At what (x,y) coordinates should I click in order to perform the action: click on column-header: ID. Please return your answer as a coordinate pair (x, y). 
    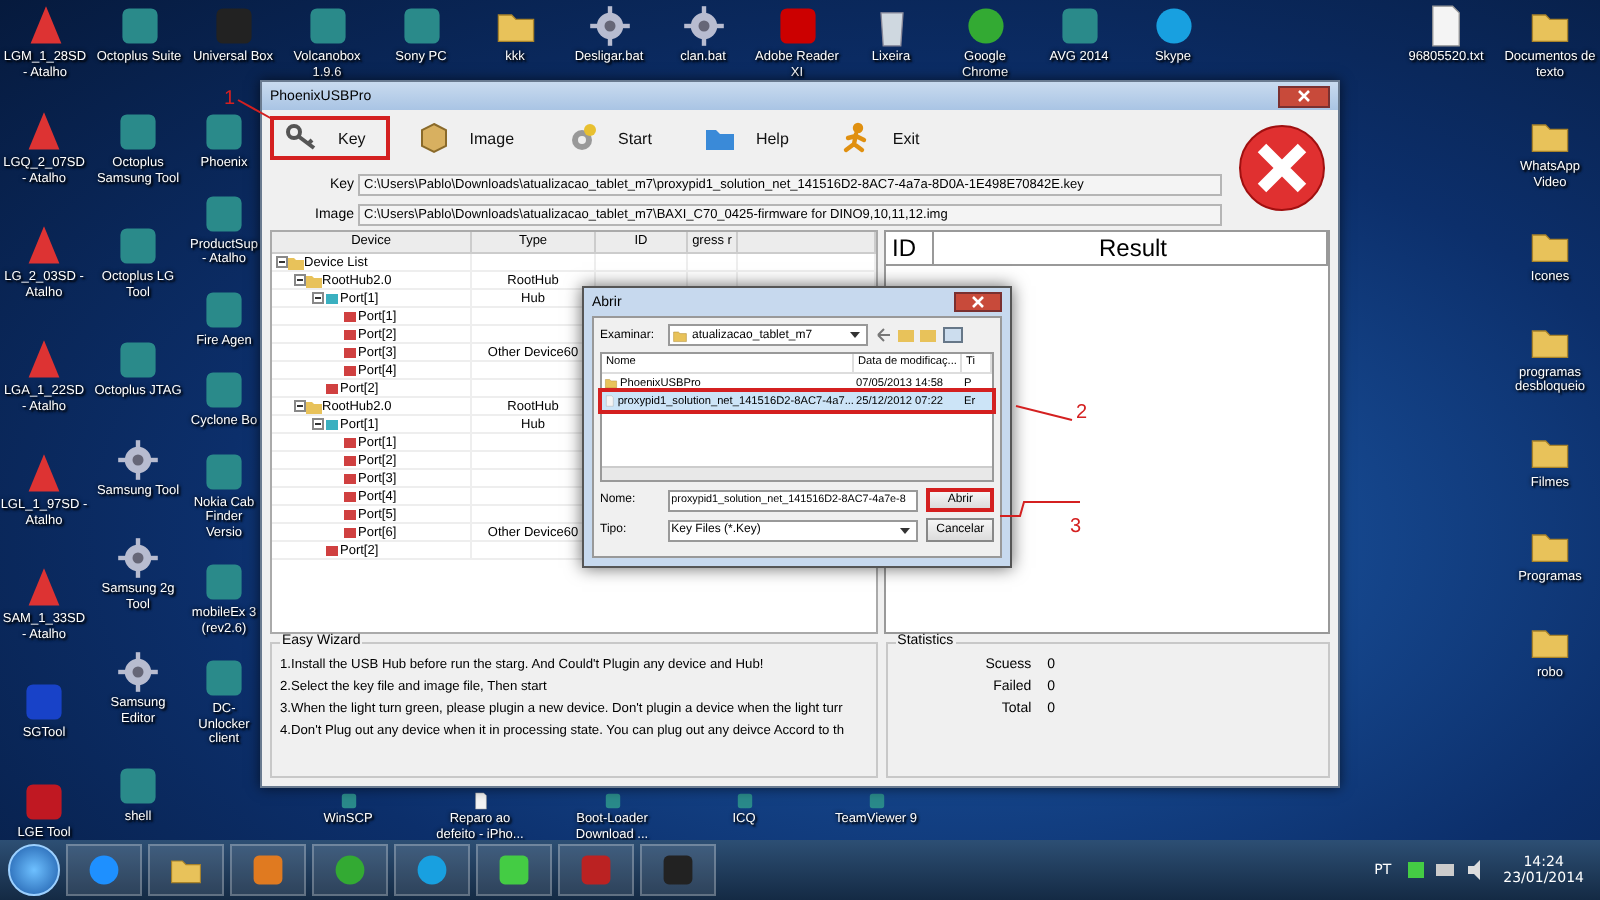
    Looking at the image, I should click on (910, 248).